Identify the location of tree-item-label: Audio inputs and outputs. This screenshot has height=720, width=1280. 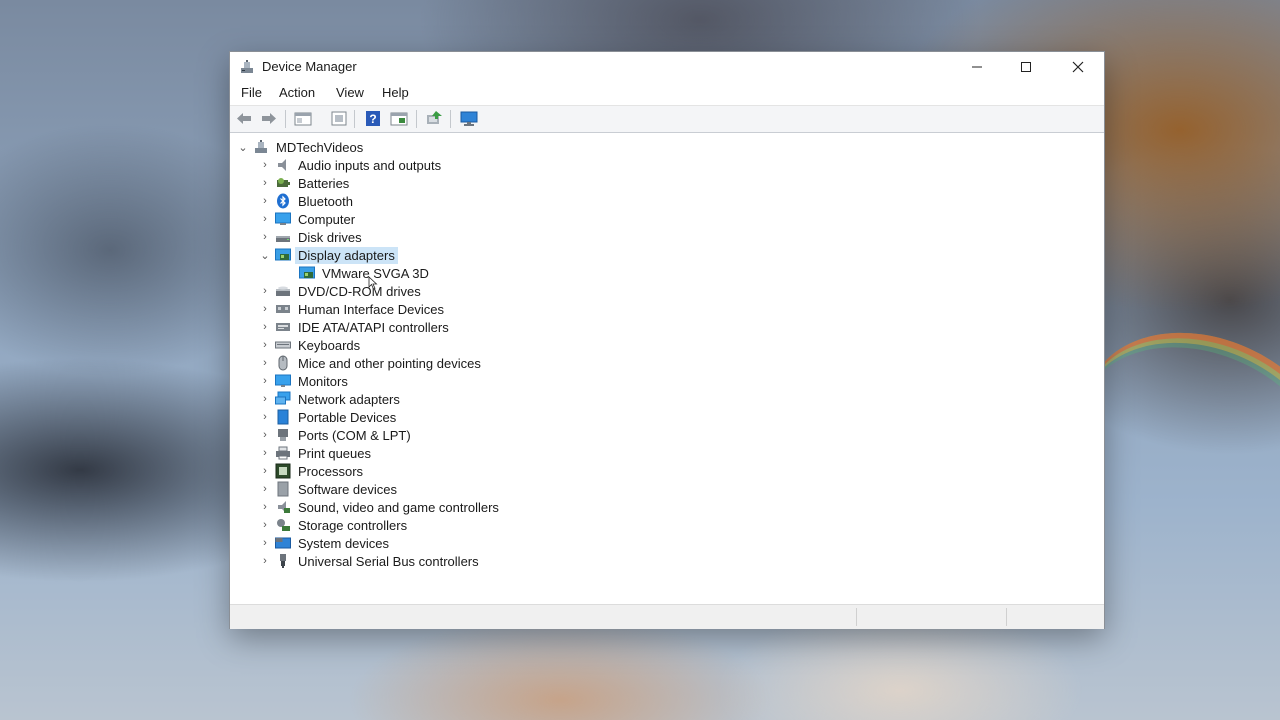
(370, 165).